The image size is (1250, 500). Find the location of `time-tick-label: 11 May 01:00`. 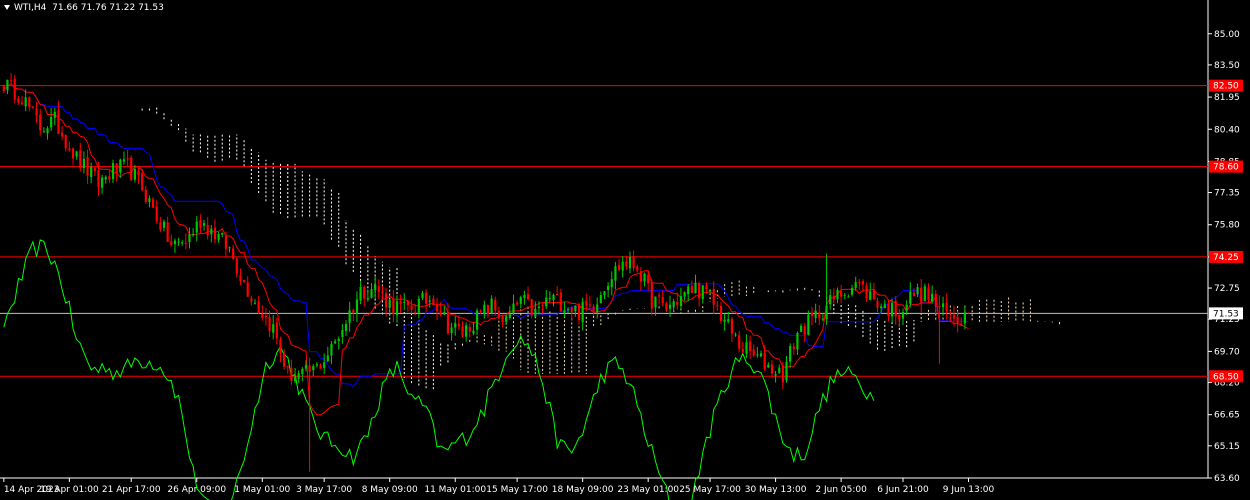

time-tick-label: 11 May 01:00 is located at coordinates (455, 490).